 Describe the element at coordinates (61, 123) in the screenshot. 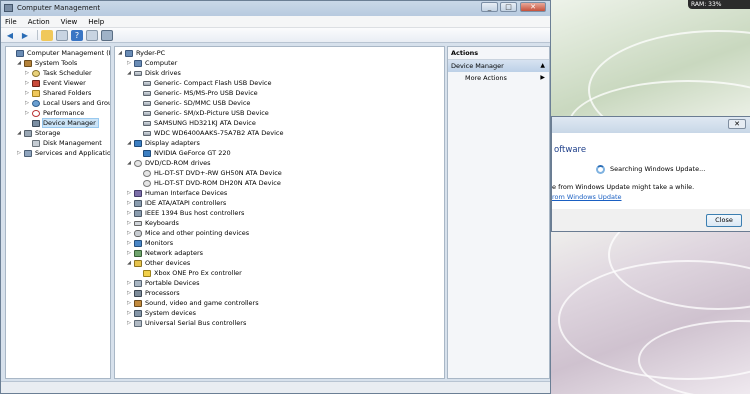

I see `console-tree-item: Device Manager` at that location.